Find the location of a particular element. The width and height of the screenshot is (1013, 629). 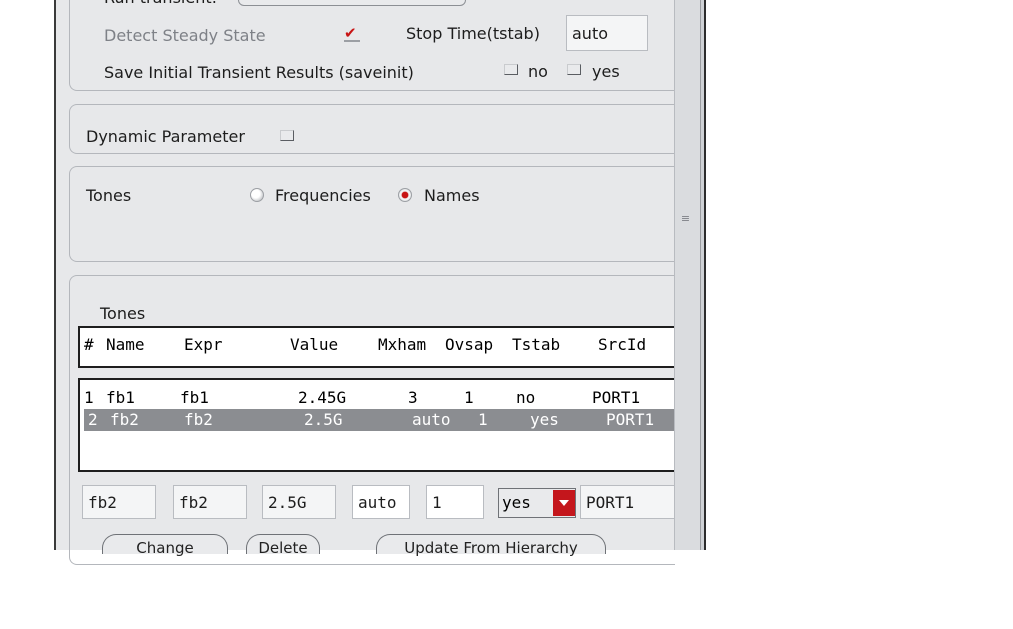

tone-srcid-field: PORT1 is located at coordinates (627, 502).